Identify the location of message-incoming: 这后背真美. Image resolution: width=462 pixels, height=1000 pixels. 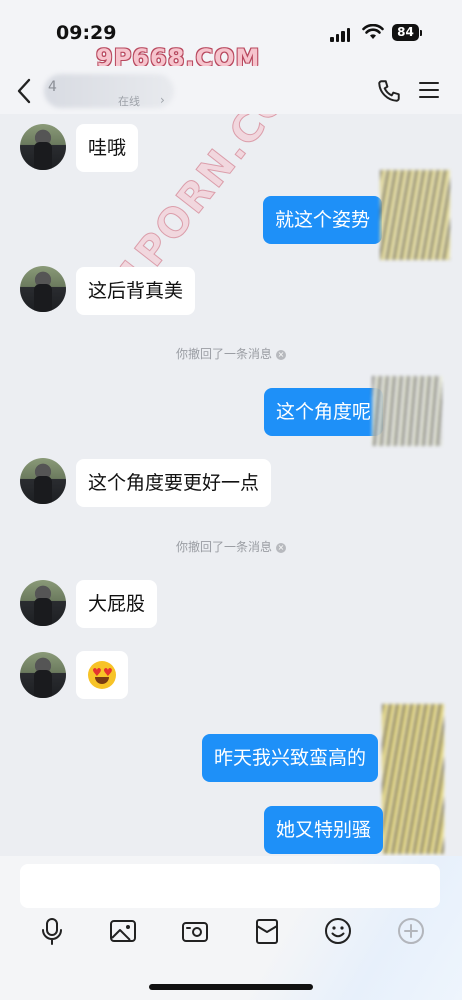
(136, 291).